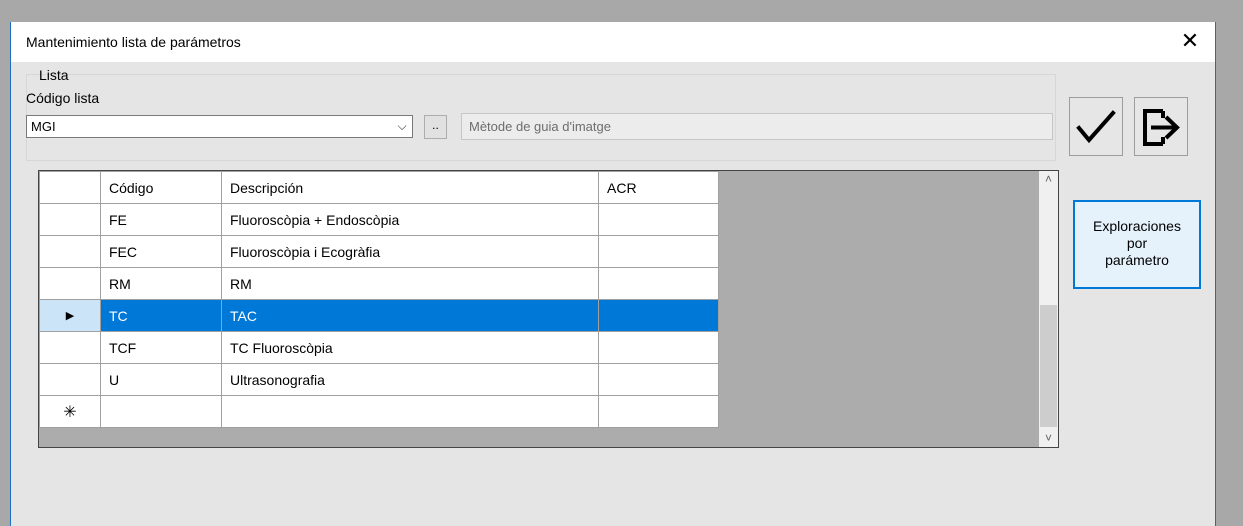  I want to click on column-header-acr: ACR, so click(658, 187).